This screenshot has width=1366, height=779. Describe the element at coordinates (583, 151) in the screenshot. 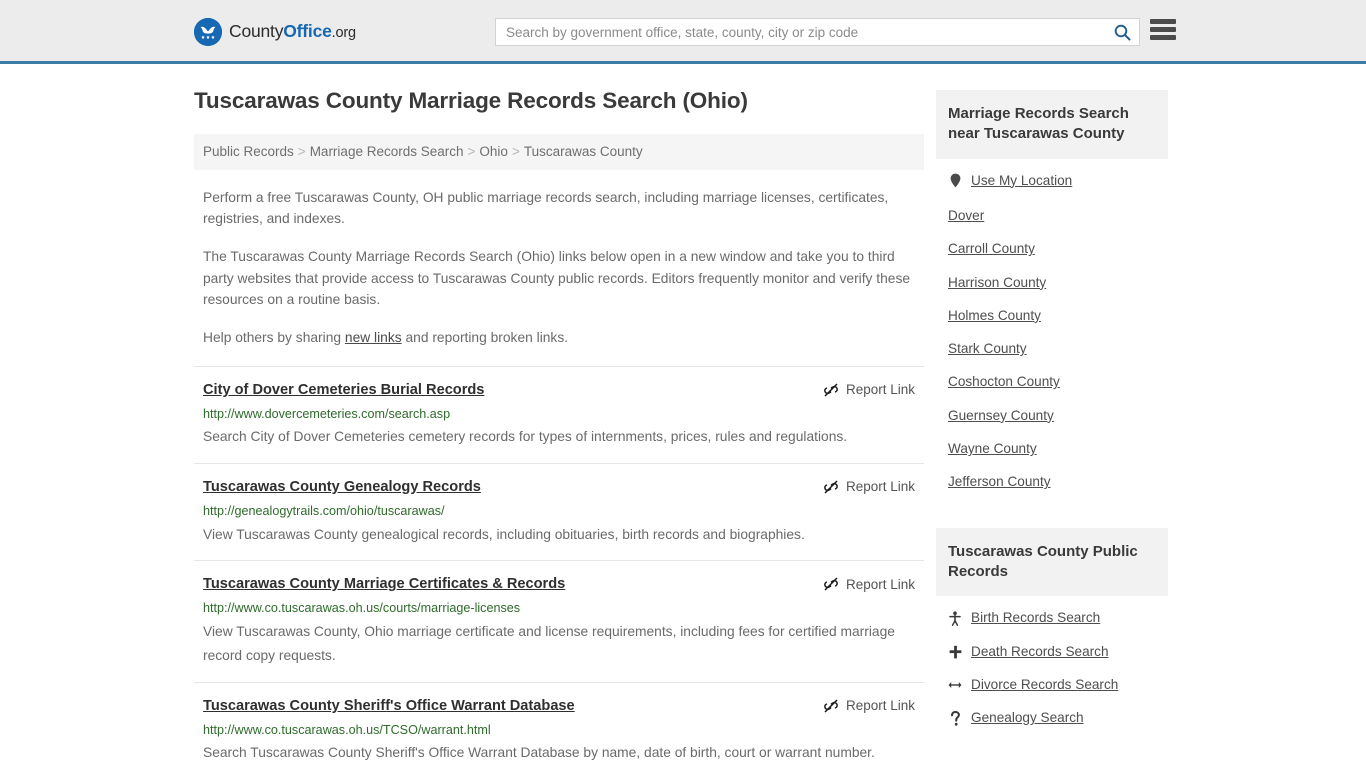

I see `breadcrumb-item-tuscarawas-county: Tuscarawas County` at that location.